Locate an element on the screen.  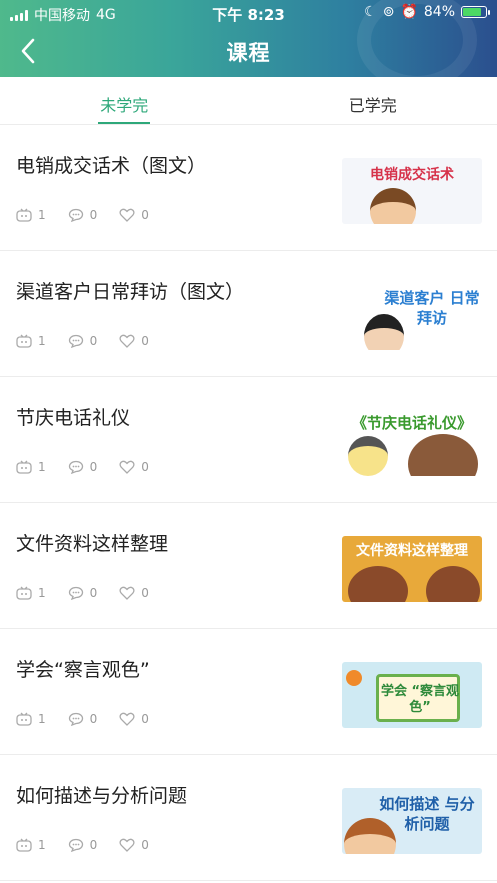
thumbnail-caption: 学会 “察言观色” is located at coordinates (420, 699).